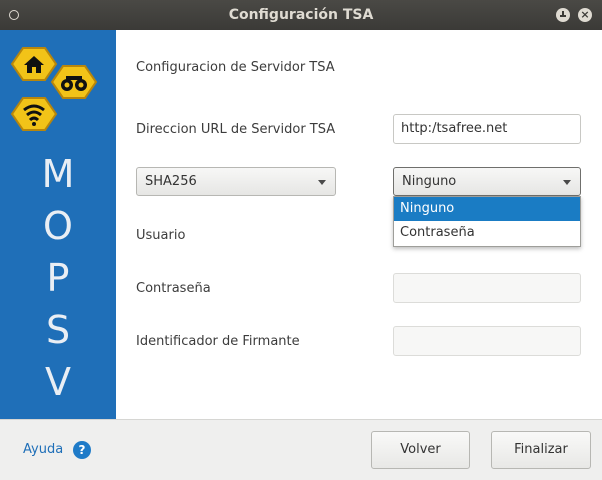  What do you see at coordinates (58, 382) in the screenshot?
I see `sidebar-letter: V` at bounding box center [58, 382].